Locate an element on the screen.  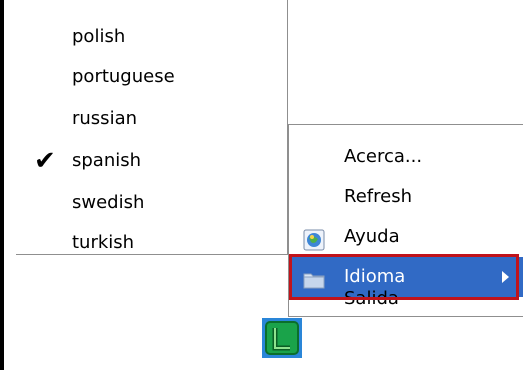
language-label: spanish is located at coordinates (107, 160).